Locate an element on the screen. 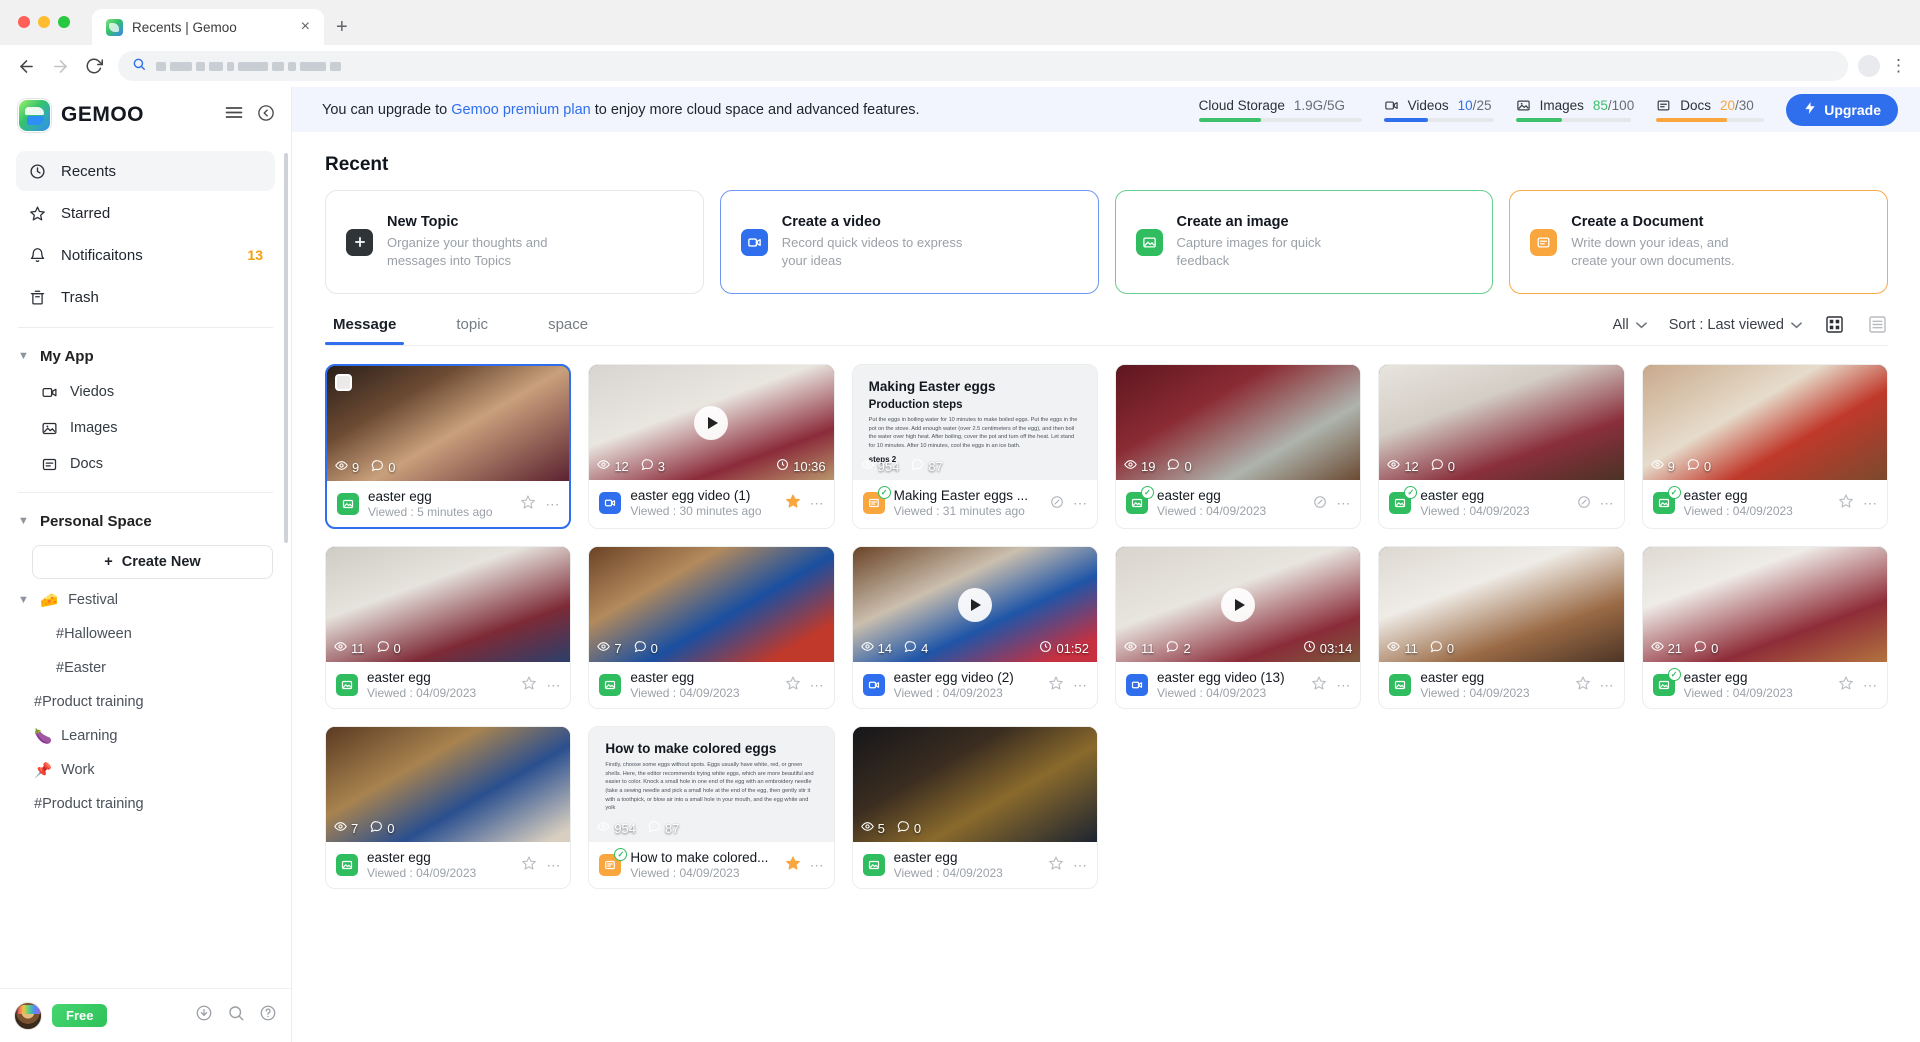 The width and height of the screenshot is (1920, 1042). stat-videos: Videos 10/25 is located at coordinates (1438, 110).